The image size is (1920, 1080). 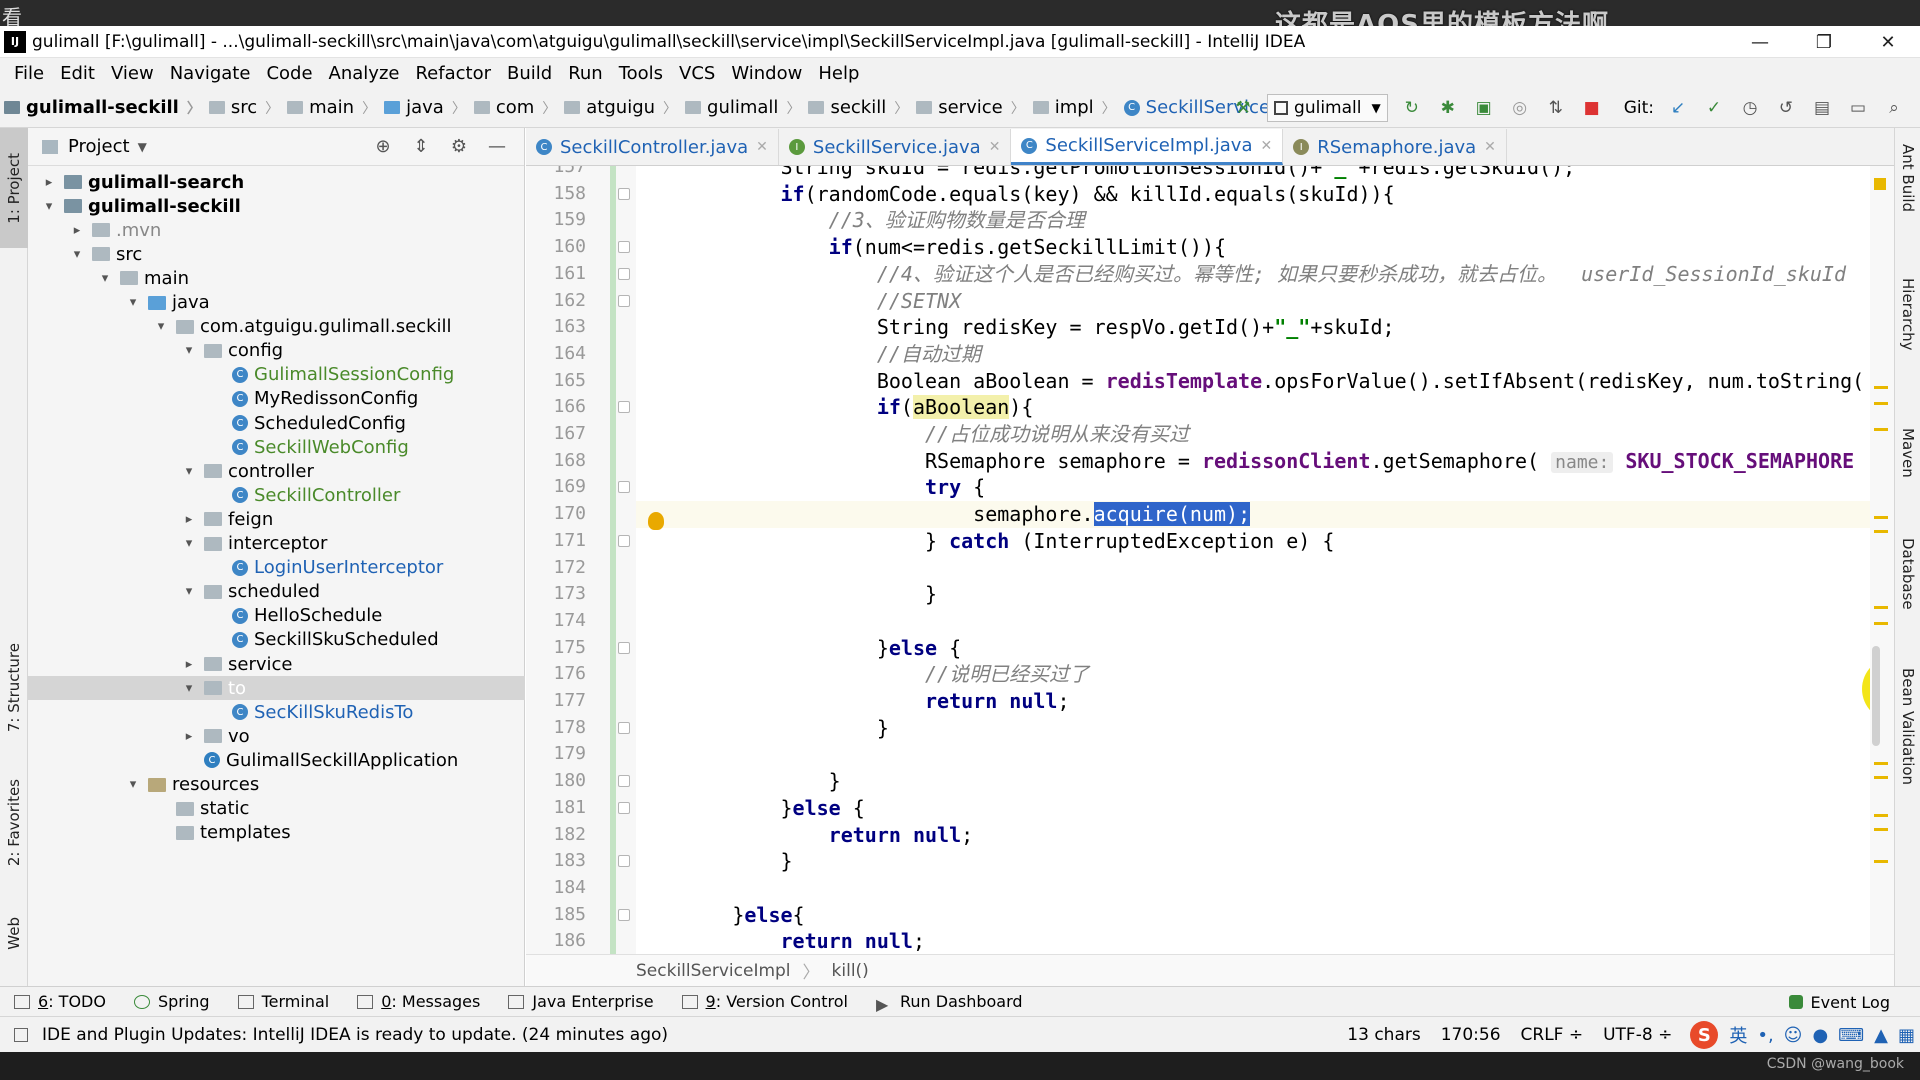 What do you see at coordinates (1704, 1035) in the screenshot?
I see `sogou-ime-logo-icon: S` at bounding box center [1704, 1035].